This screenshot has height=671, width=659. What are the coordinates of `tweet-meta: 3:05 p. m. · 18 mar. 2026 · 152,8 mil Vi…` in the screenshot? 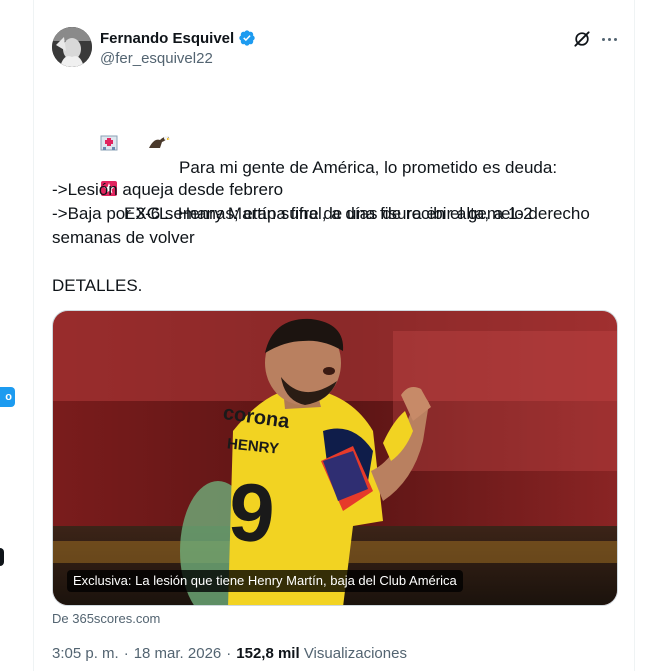 It's located at (229, 653).